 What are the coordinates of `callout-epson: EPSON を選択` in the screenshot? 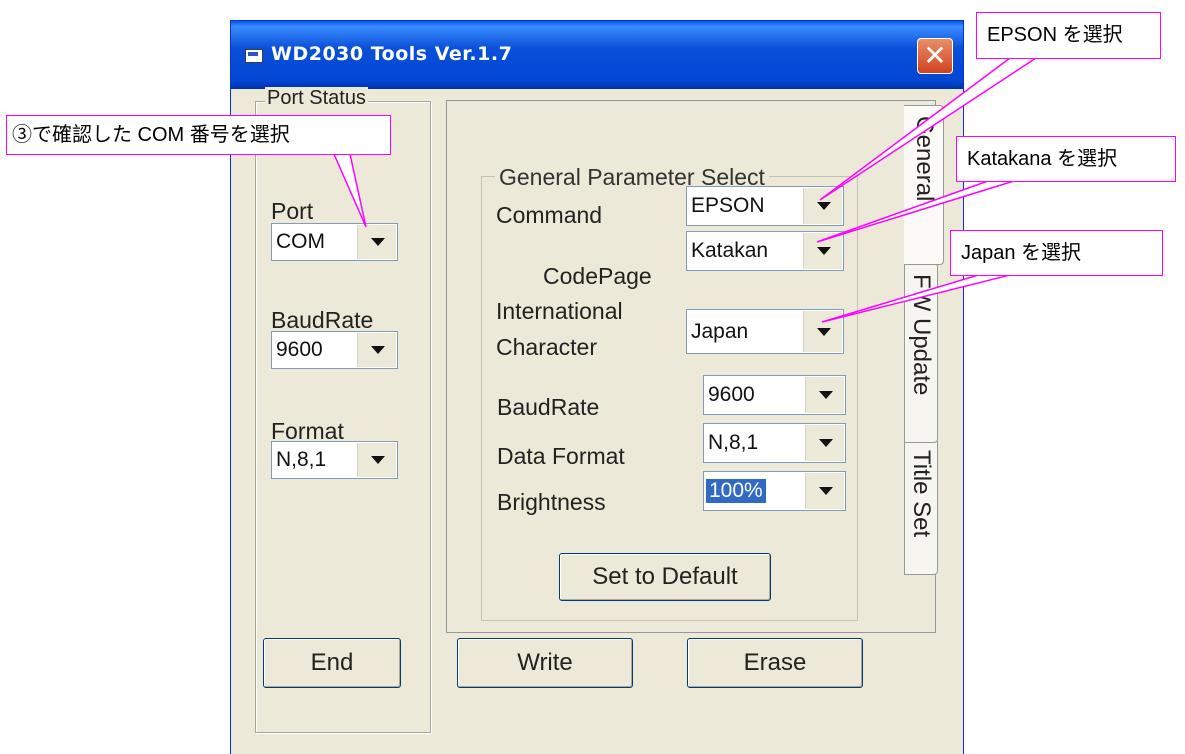 It's located at (1068, 35).